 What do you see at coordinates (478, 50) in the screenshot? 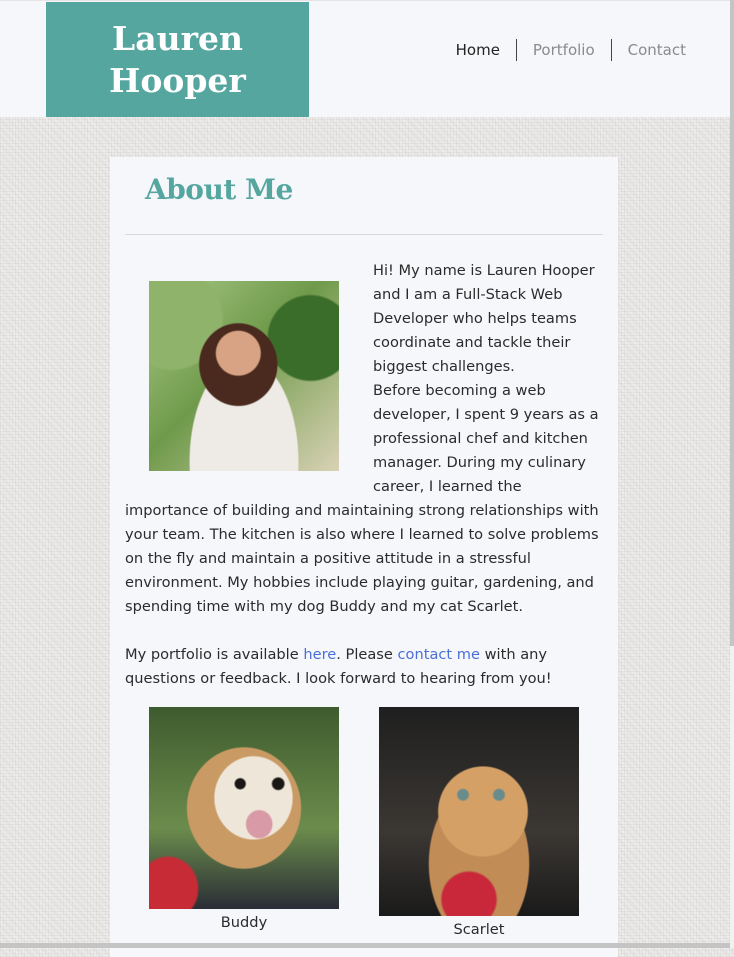
I see `nav-home-link: Home` at bounding box center [478, 50].